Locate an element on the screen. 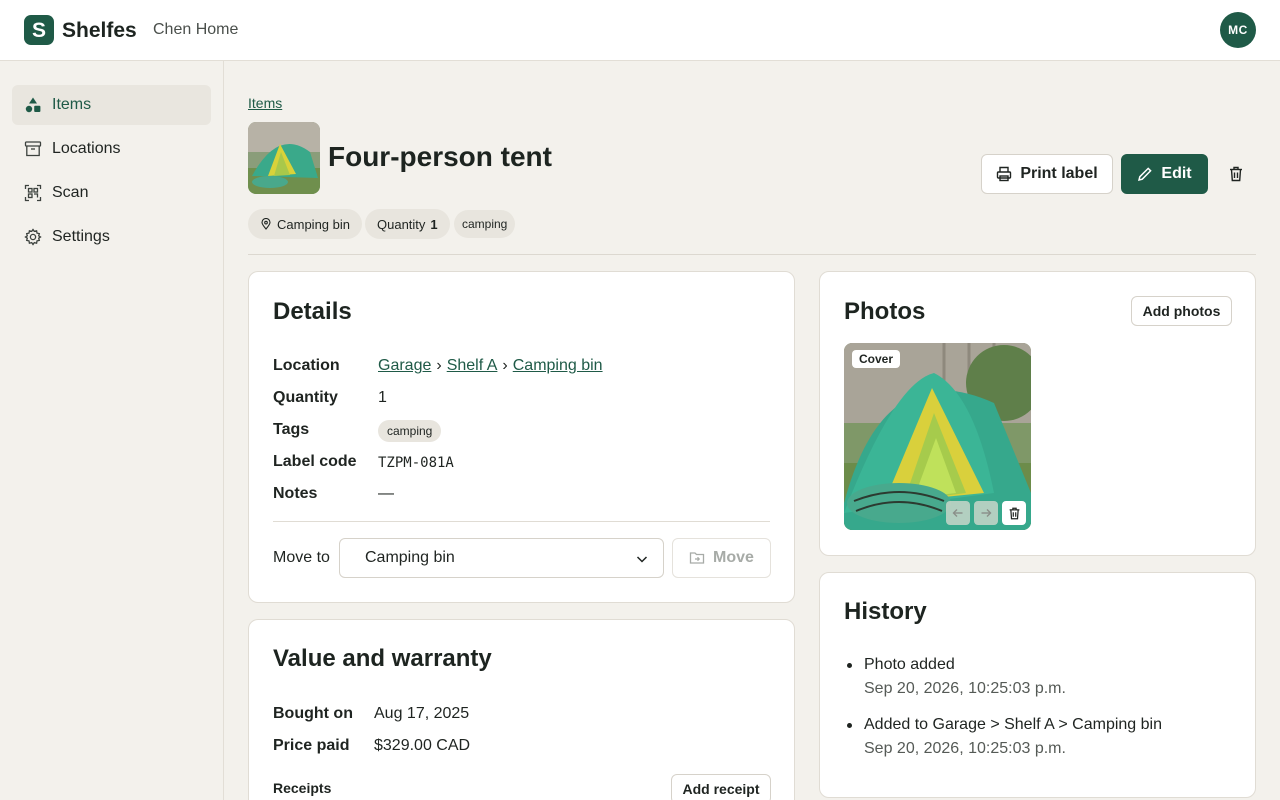  quantity-chip: Quantity 1 is located at coordinates (407, 224).